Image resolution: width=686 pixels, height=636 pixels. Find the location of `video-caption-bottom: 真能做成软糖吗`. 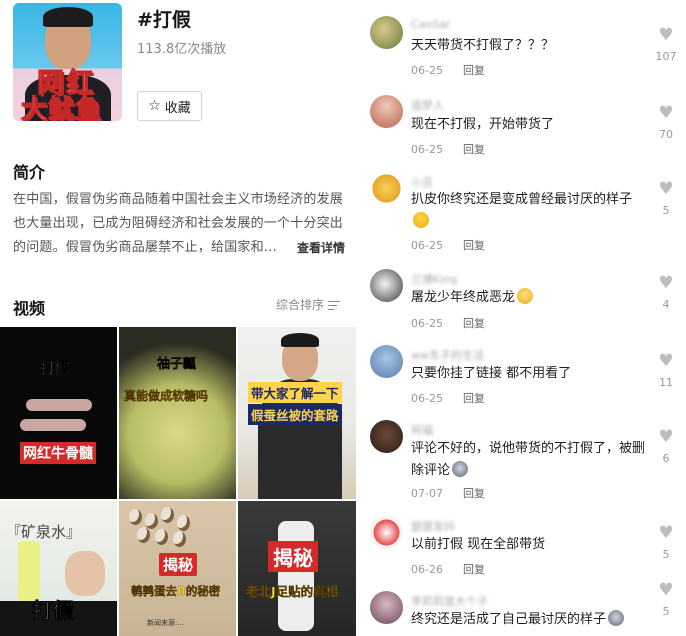

video-caption-bottom: 真能做成软糖吗 is located at coordinates (166, 396).